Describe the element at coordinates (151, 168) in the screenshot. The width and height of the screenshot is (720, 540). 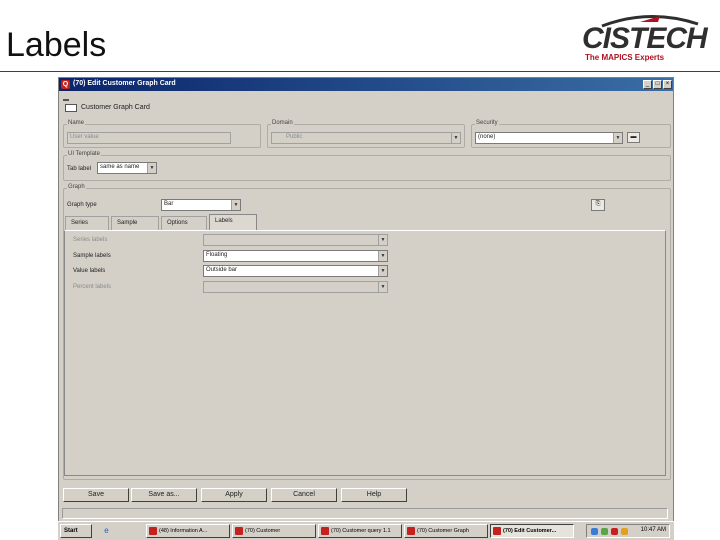
I see `tab-label-dropdown-icon: ▼` at that location.